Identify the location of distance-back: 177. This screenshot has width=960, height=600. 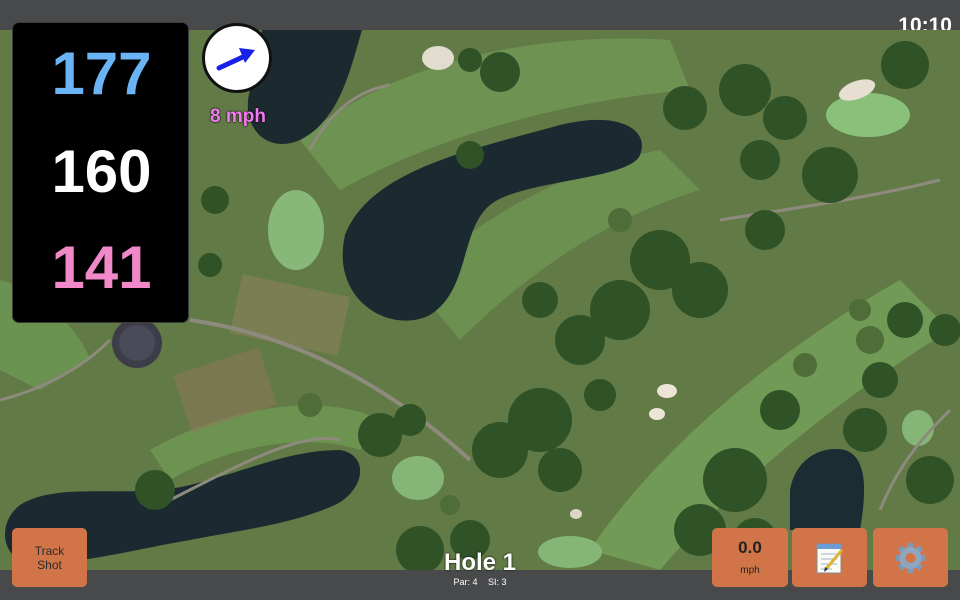
(101, 73).